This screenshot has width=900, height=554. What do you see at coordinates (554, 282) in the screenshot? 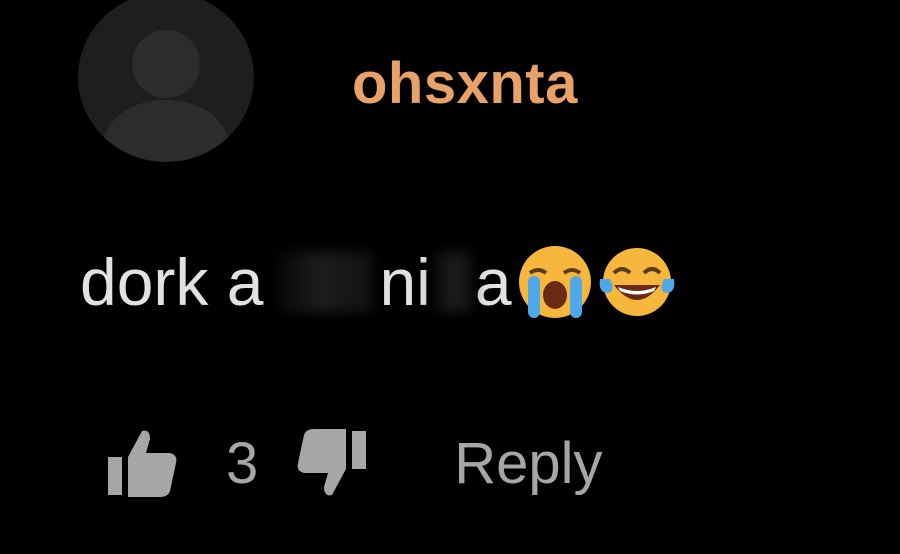
I see `loudly-crying-face-icon` at bounding box center [554, 282].